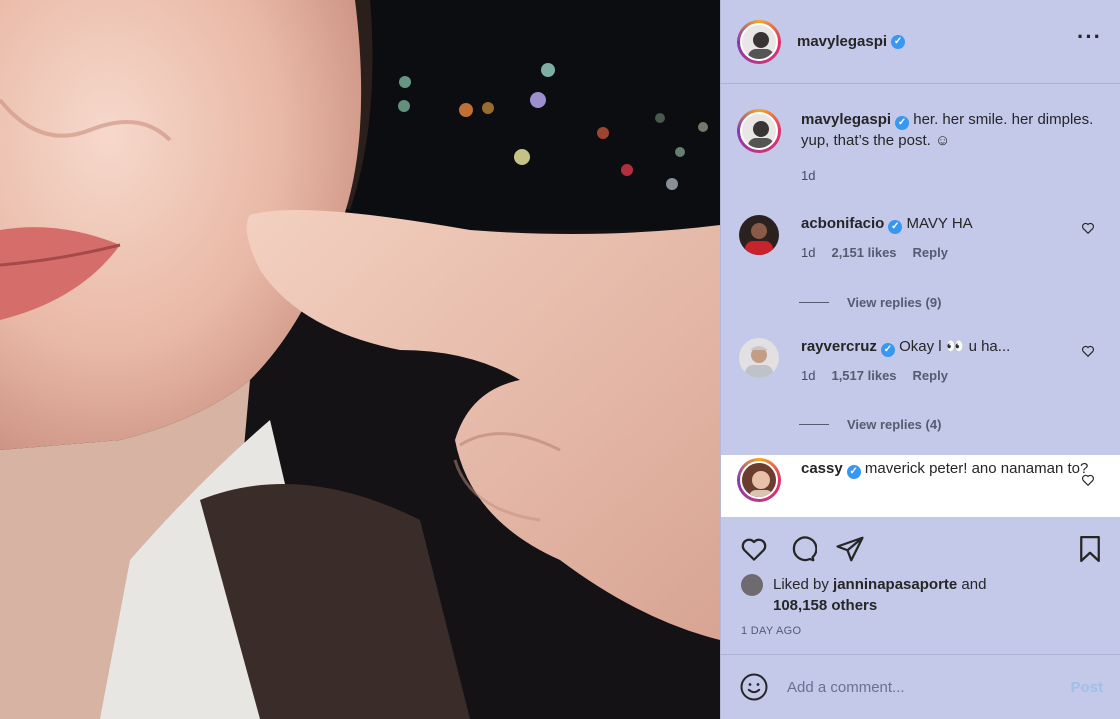  What do you see at coordinates (1090, 549) in the screenshot?
I see `bookmark-icon` at bounding box center [1090, 549].